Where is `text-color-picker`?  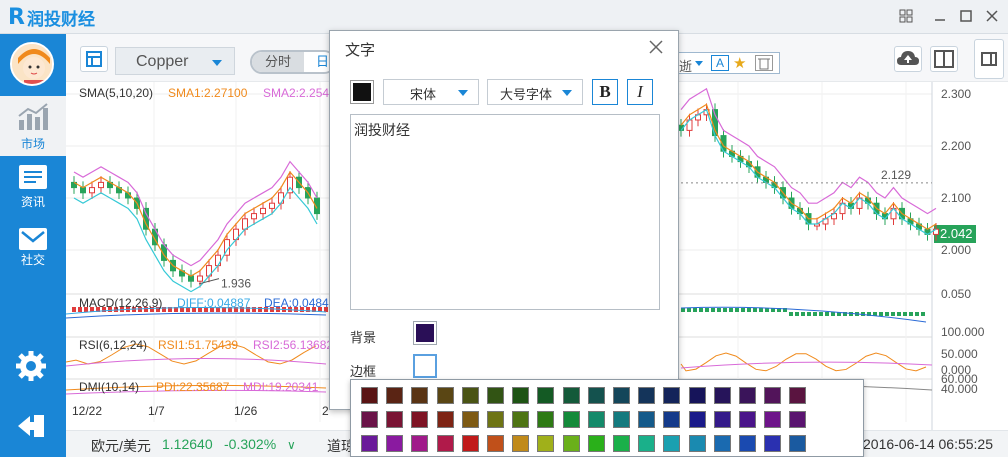 text-color-picker is located at coordinates (362, 92).